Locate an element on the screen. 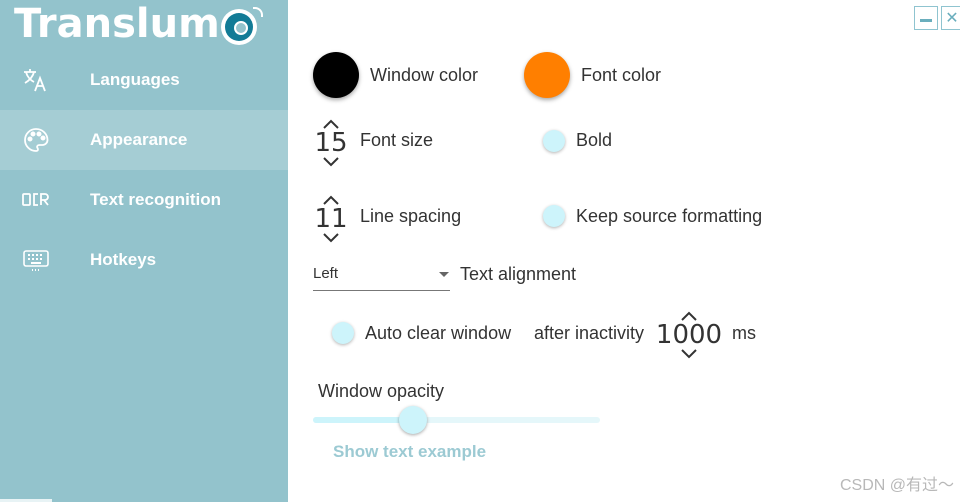 This screenshot has height=502, width=960. bold-toggle is located at coordinates (554, 141).